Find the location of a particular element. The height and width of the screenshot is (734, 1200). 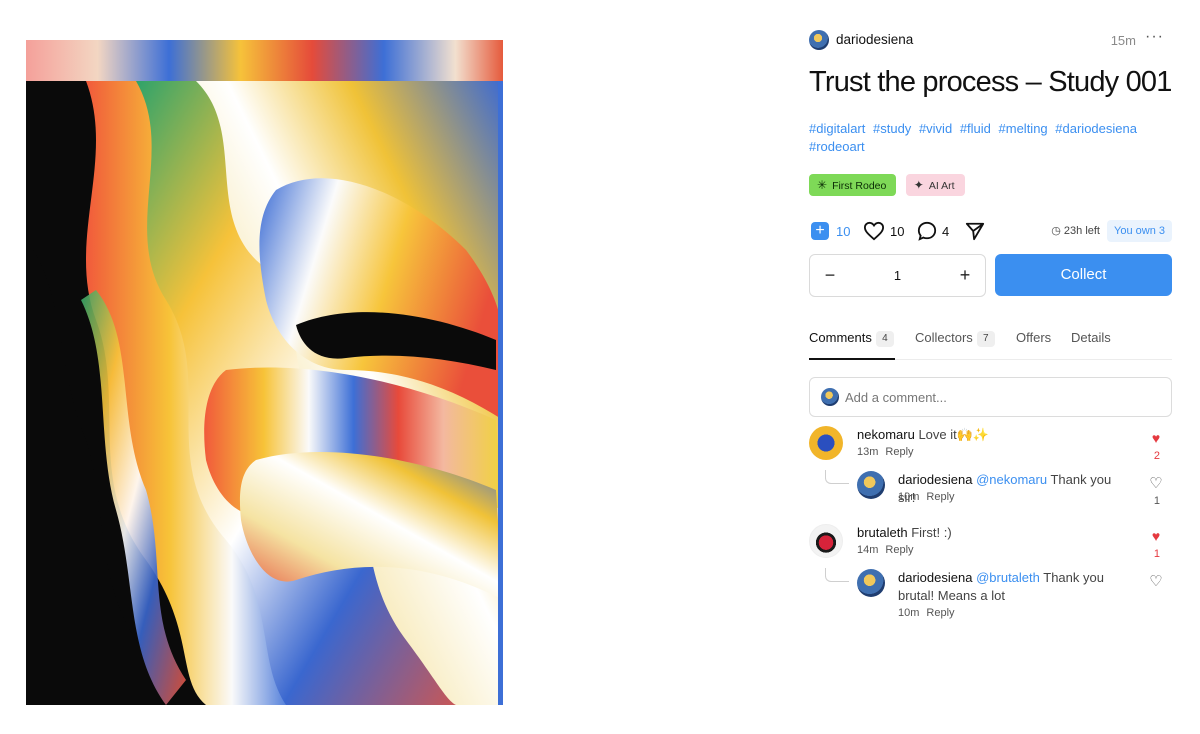

comment-count: 4 is located at coordinates (946, 231).